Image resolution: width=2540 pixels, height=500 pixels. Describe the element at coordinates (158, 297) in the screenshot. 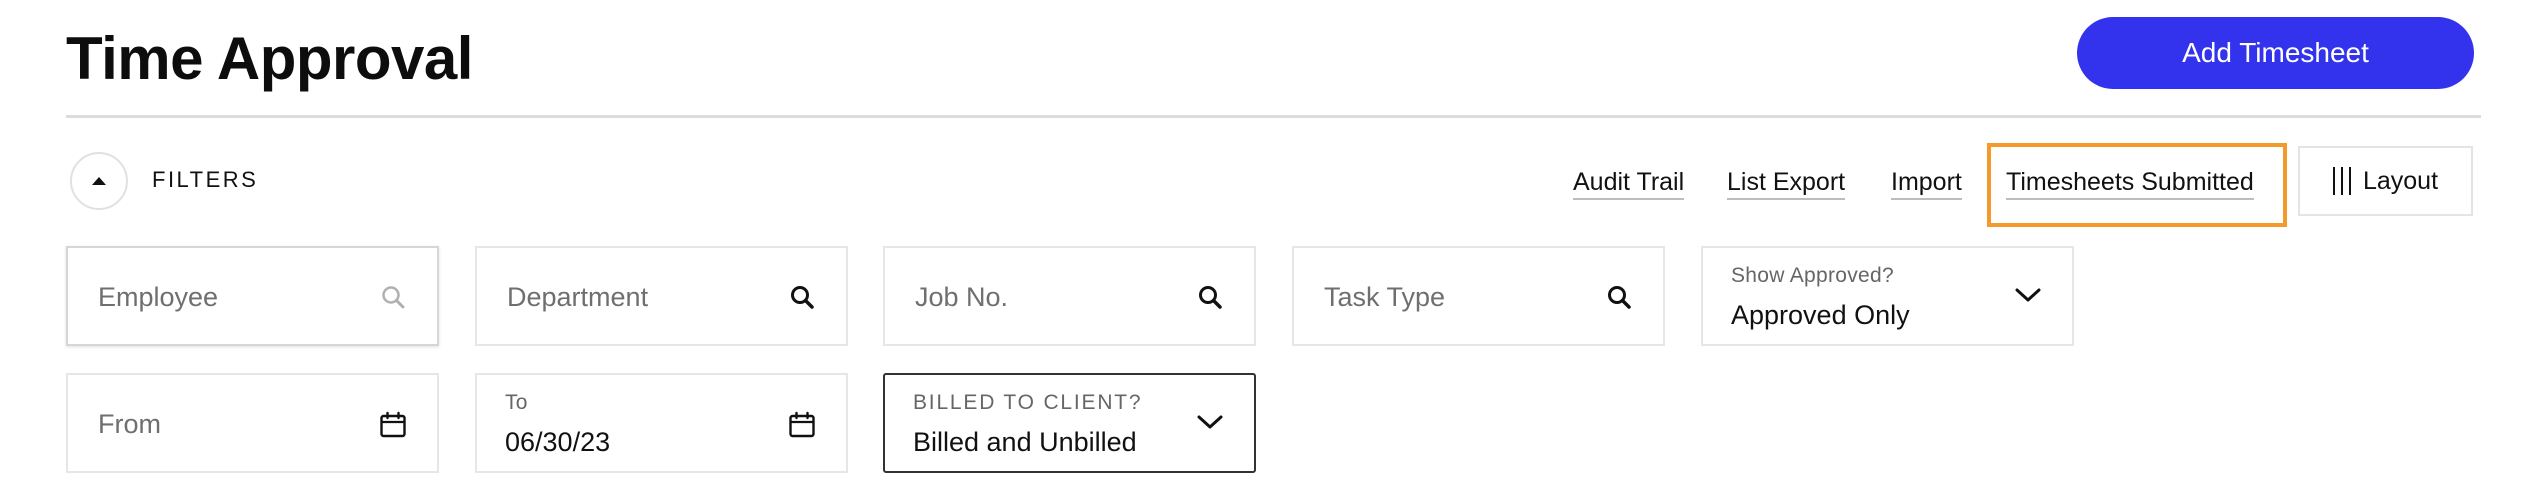

I see `employee-placeholder: Employee` at that location.